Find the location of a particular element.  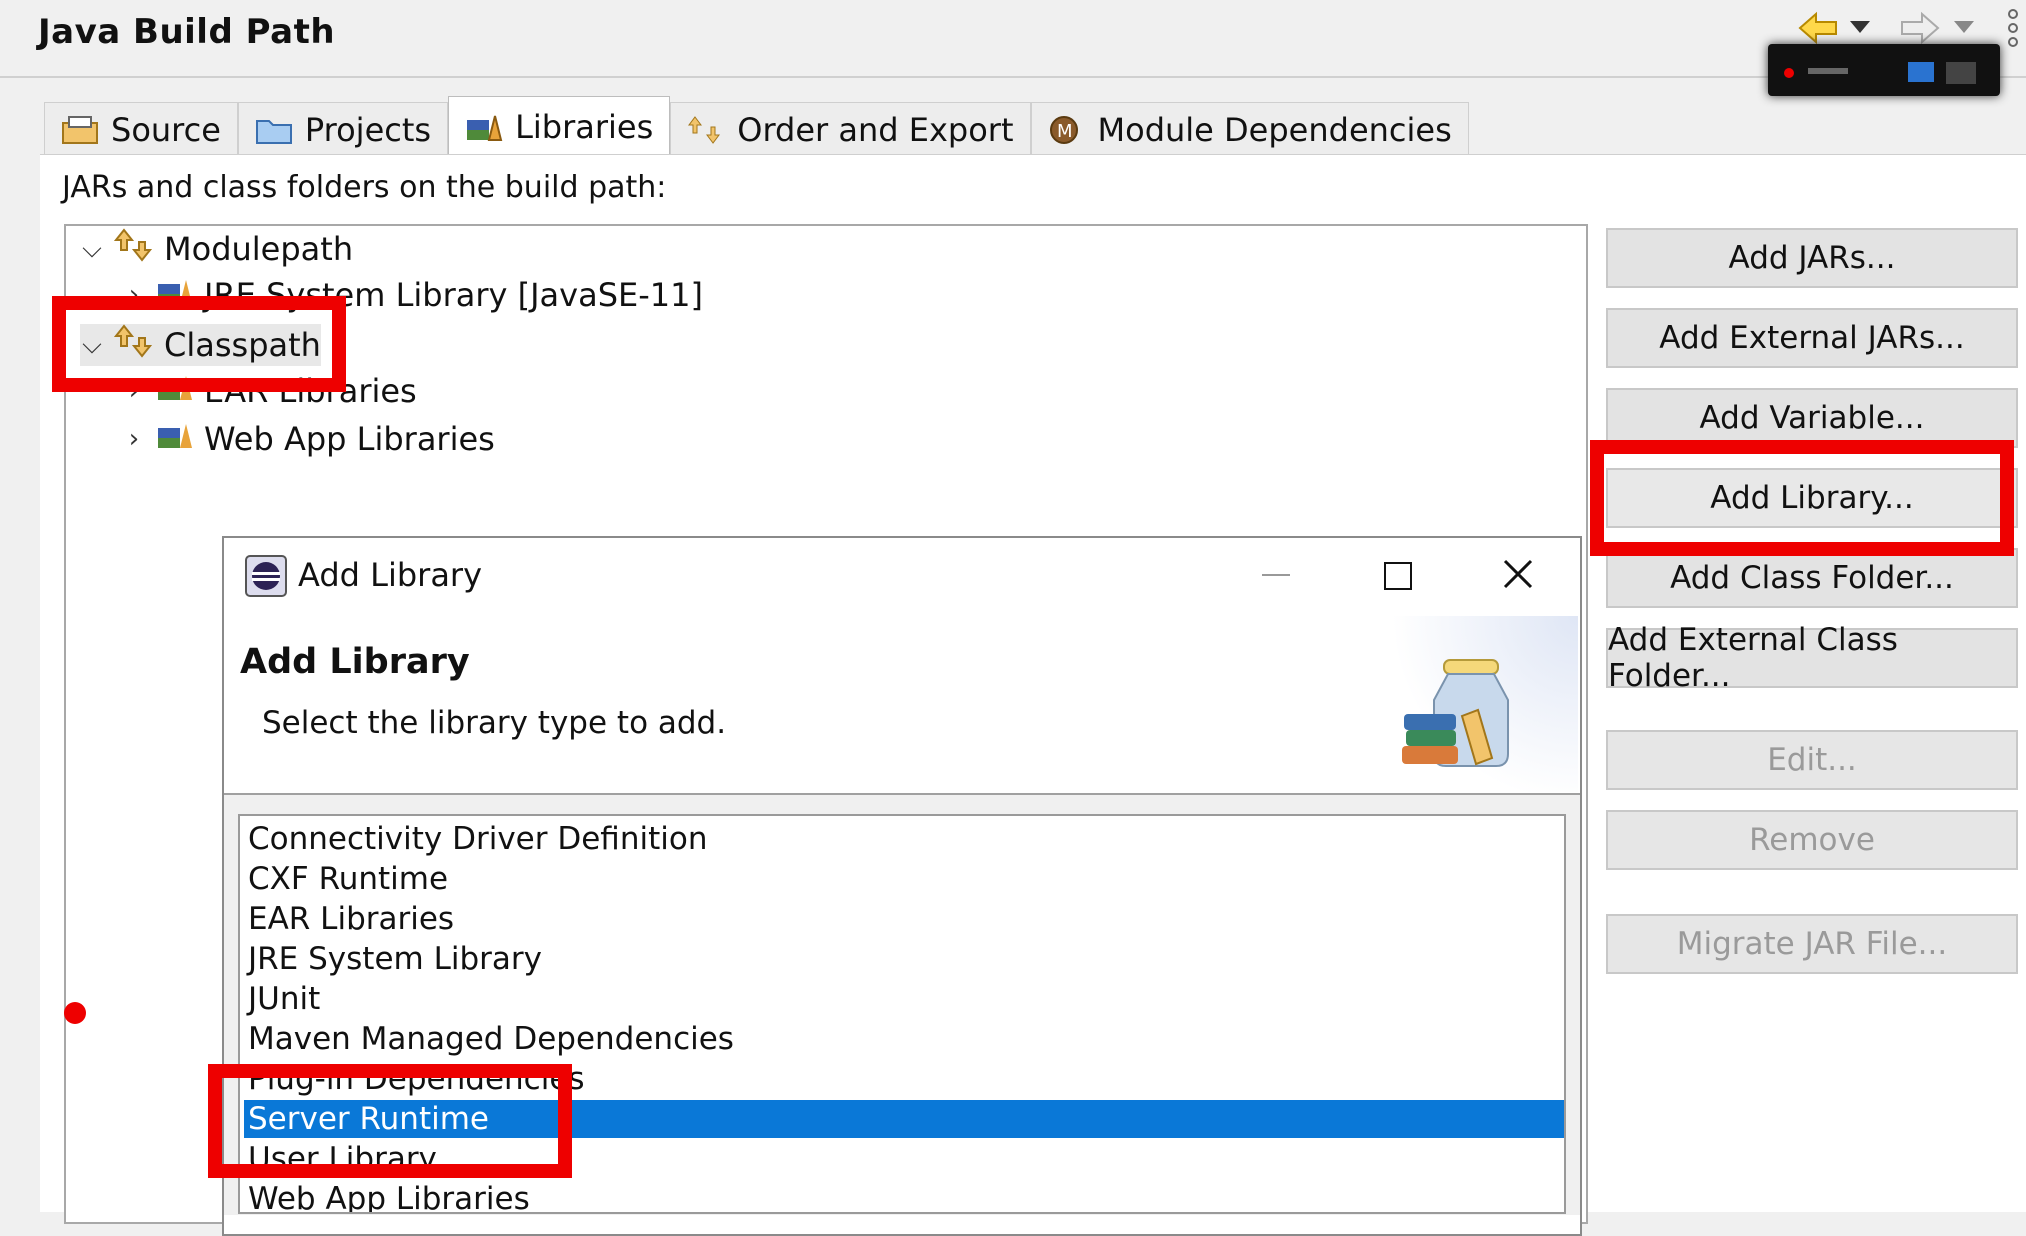

annotation-highlight-add-library is located at coordinates (1802, 498).